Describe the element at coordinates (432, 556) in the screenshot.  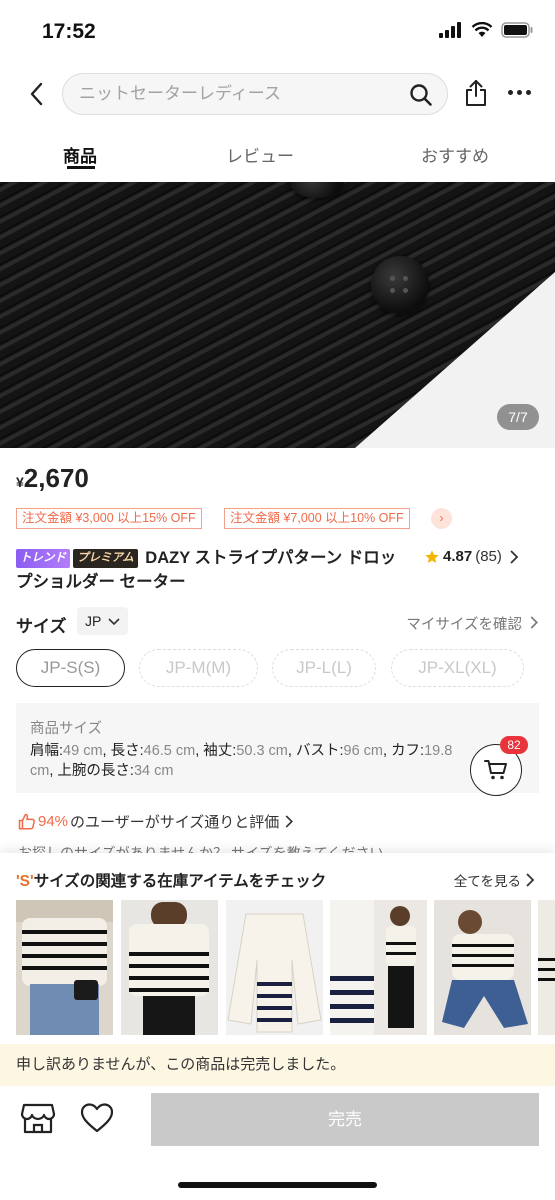
I see `star-icon` at that location.